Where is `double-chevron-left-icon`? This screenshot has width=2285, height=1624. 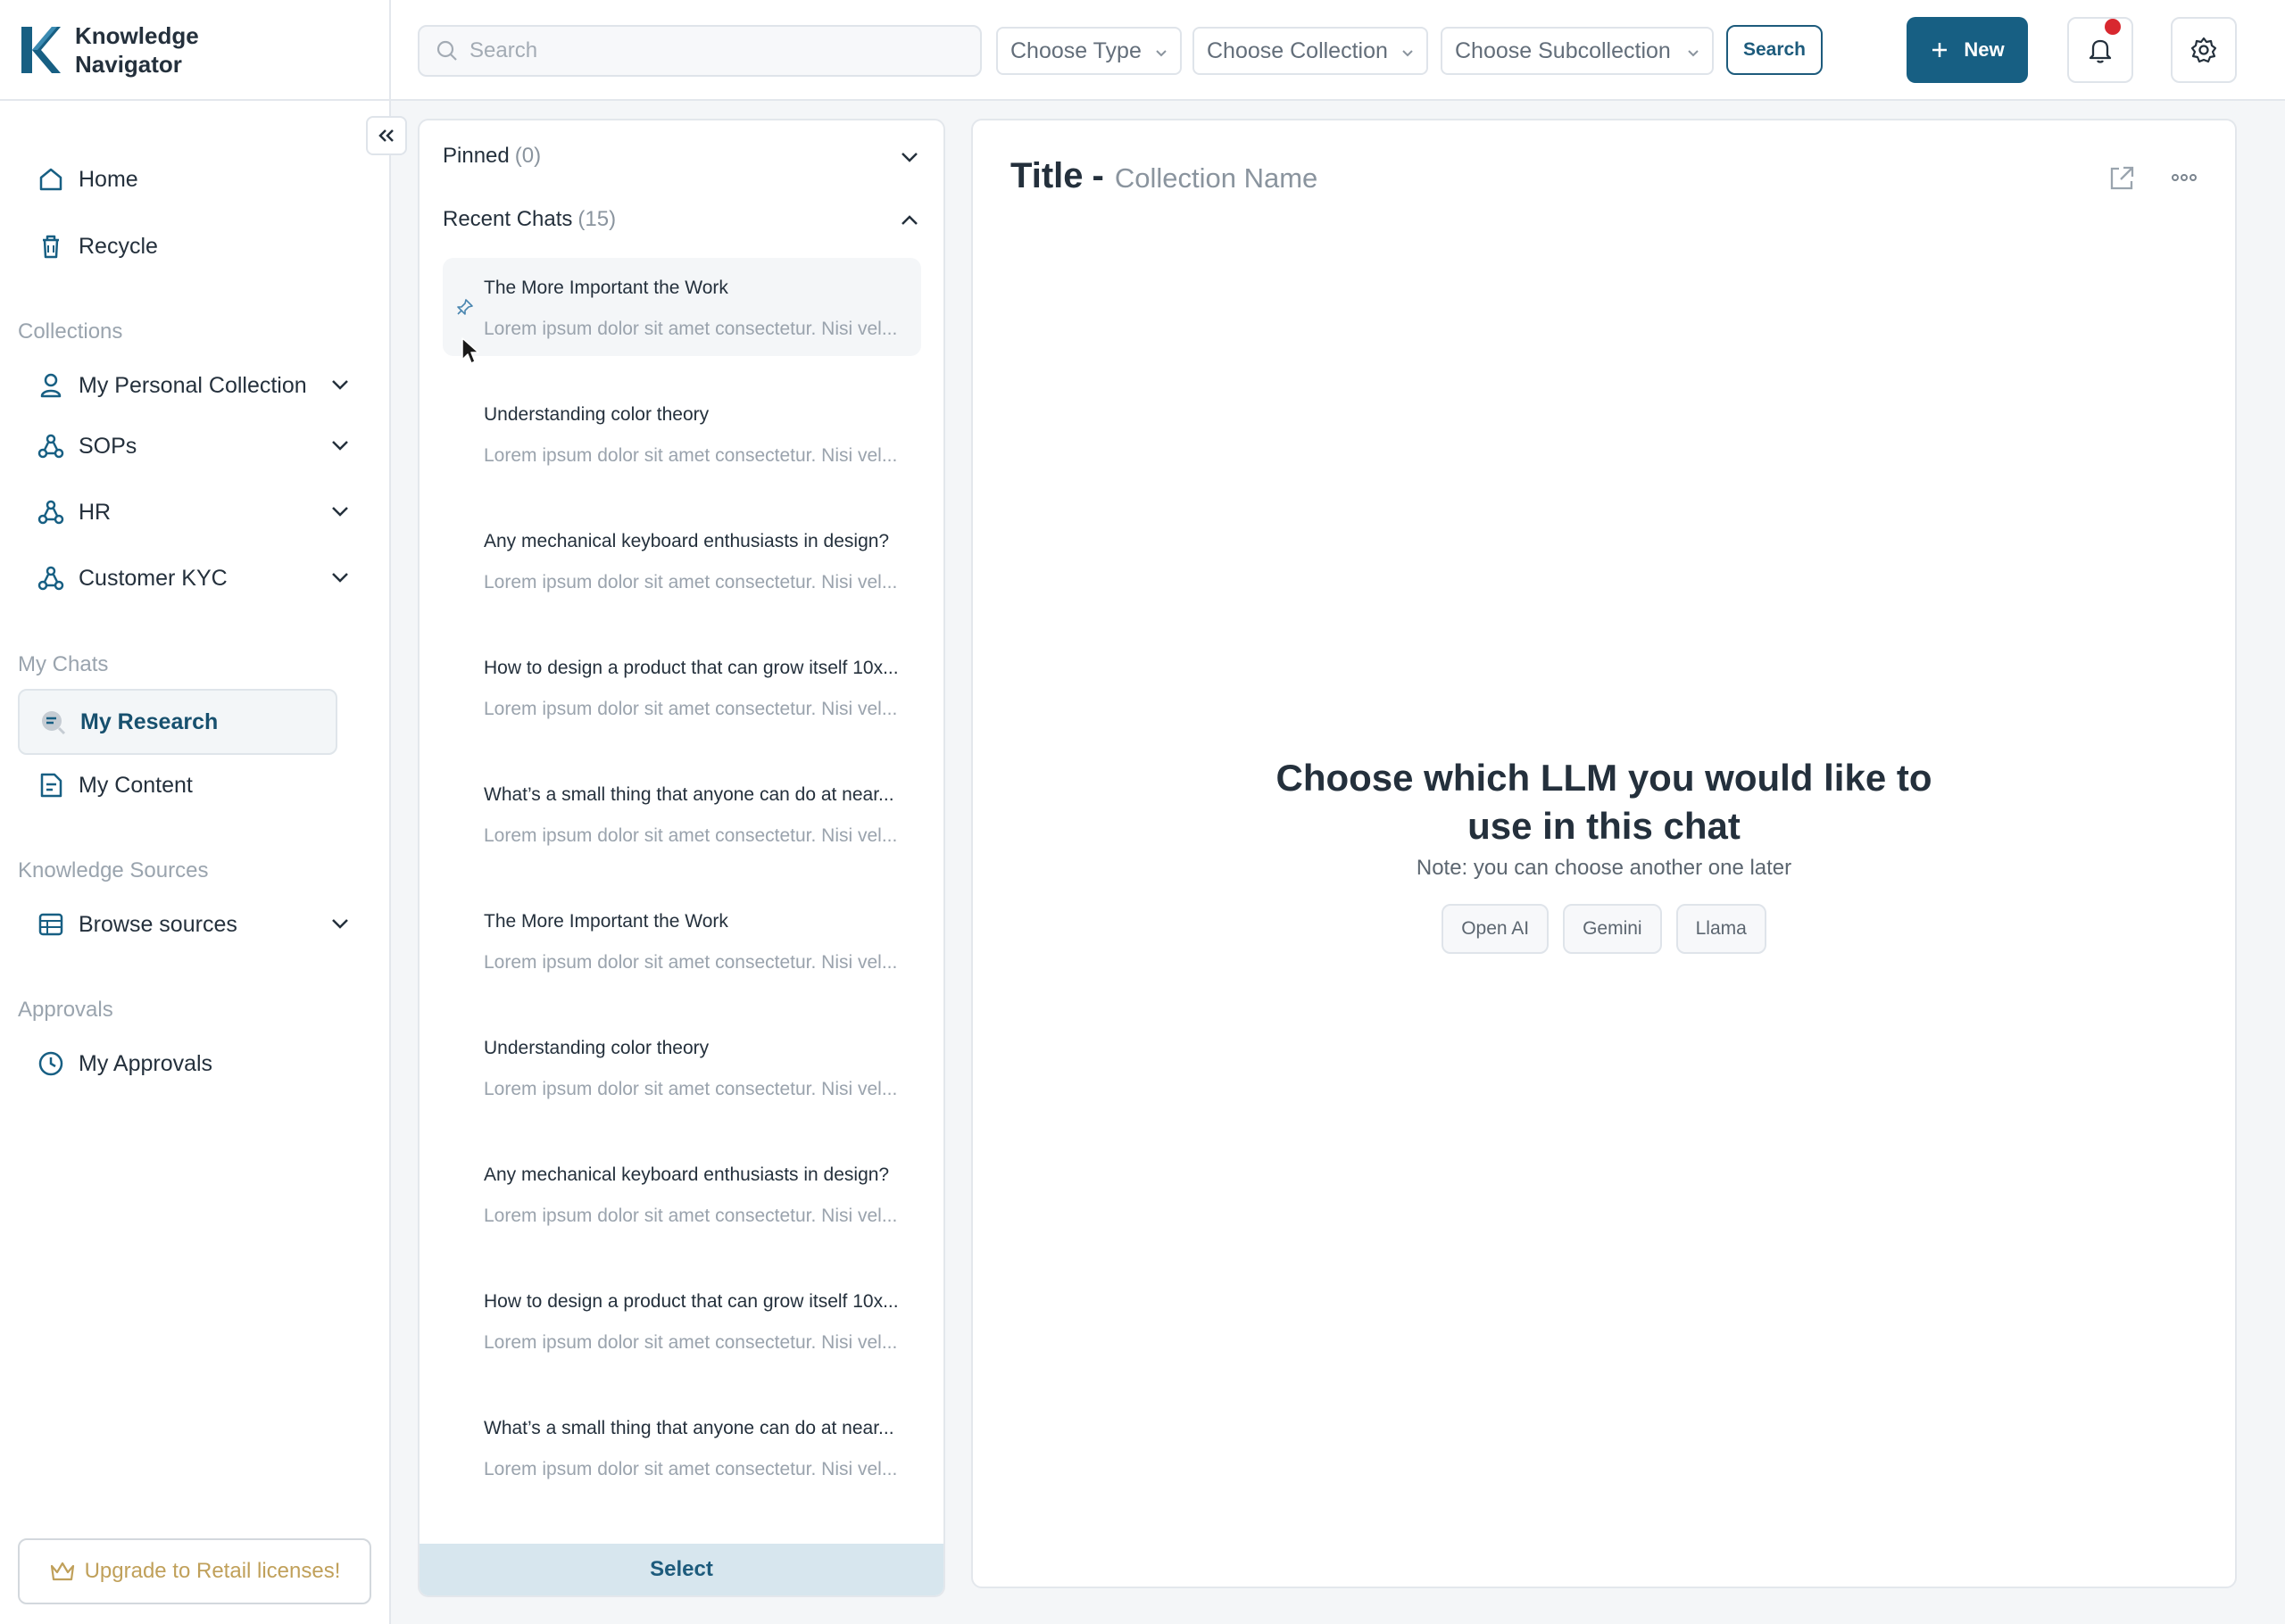
double-chevron-left-icon is located at coordinates (386, 135).